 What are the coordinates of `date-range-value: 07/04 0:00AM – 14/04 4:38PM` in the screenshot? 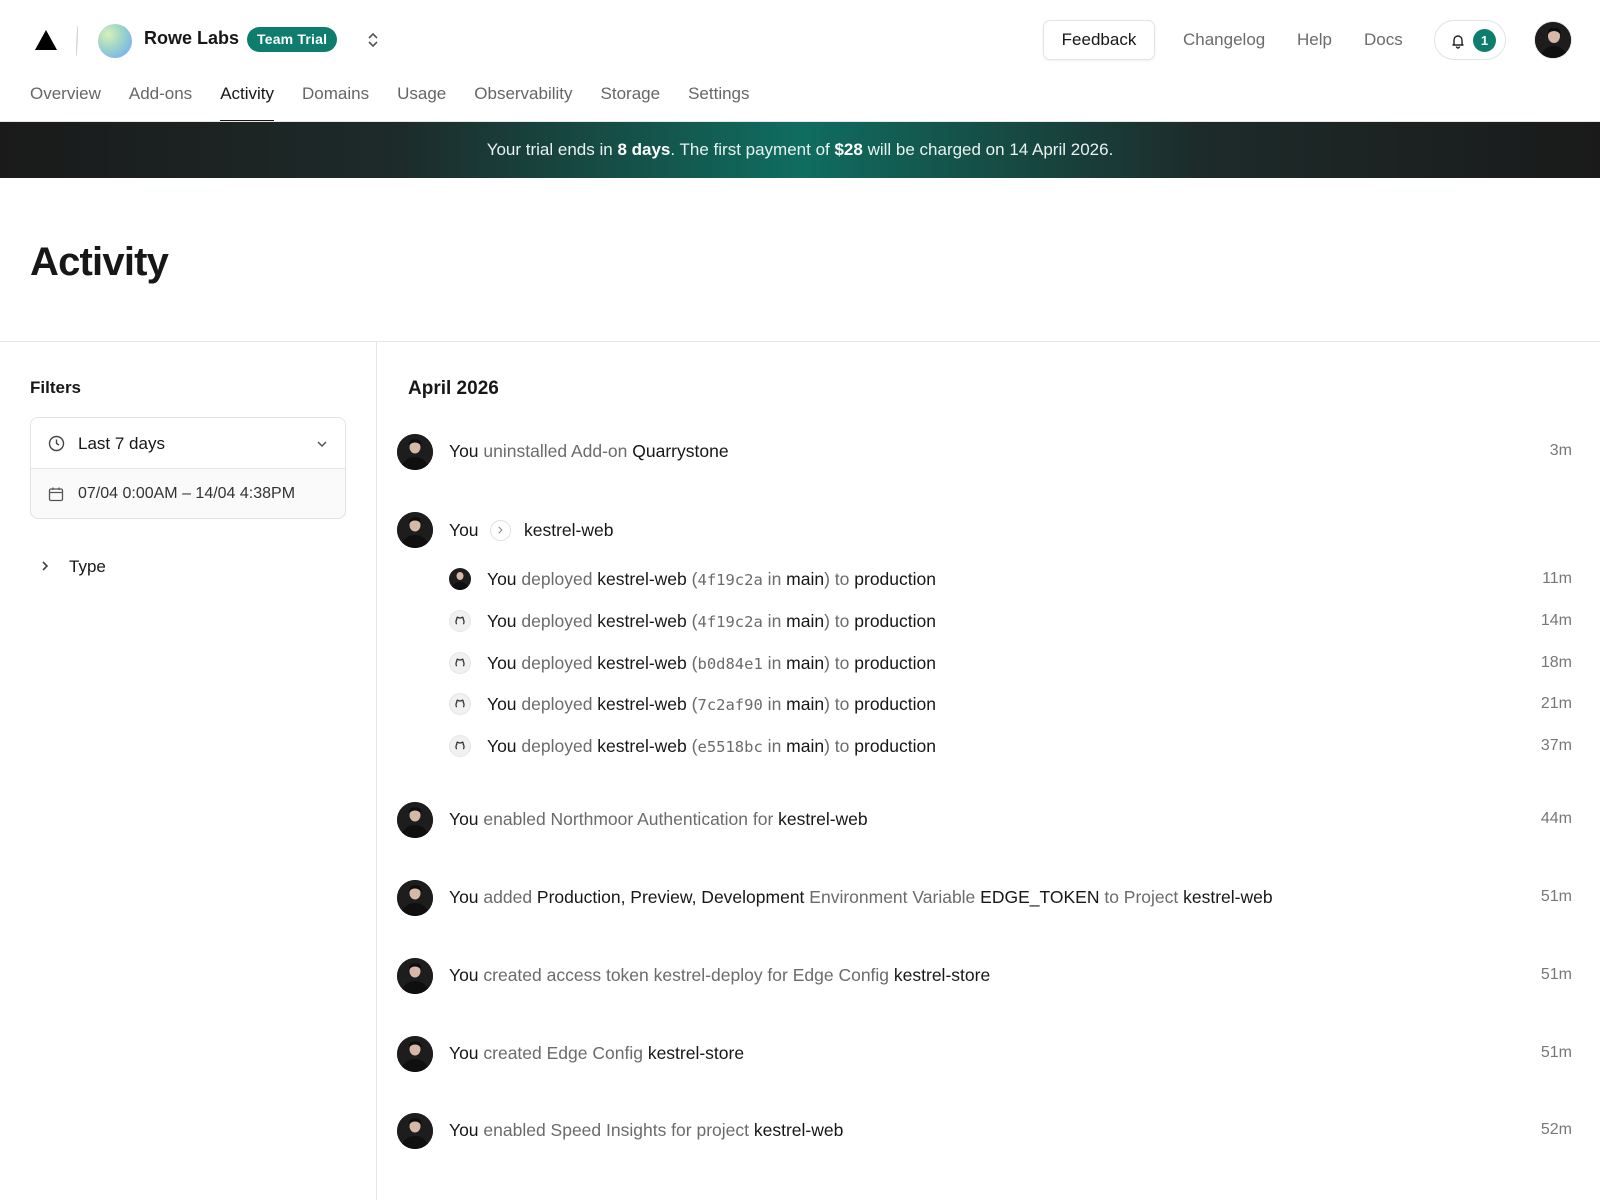 It's located at (187, 493).